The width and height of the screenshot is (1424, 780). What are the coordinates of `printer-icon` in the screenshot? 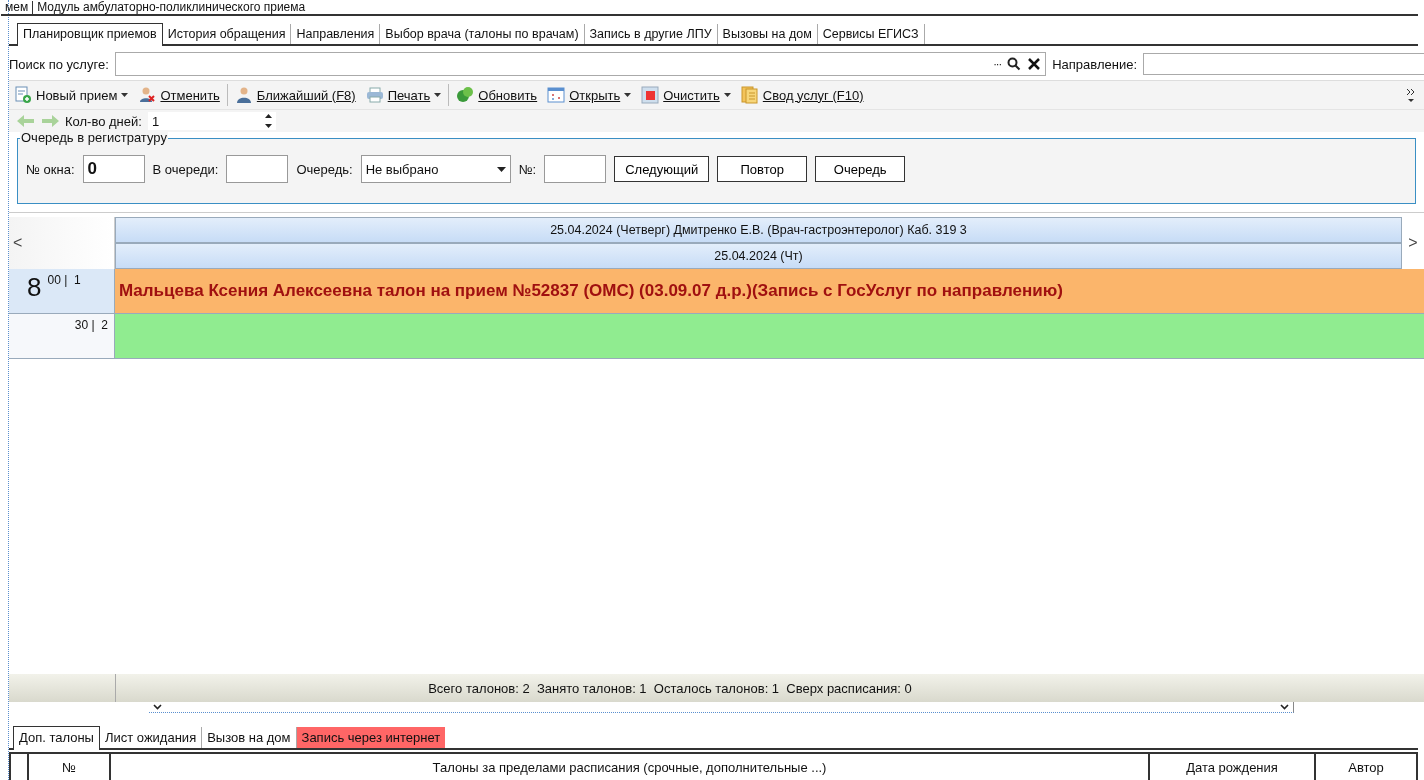 It's located at (374, 95).